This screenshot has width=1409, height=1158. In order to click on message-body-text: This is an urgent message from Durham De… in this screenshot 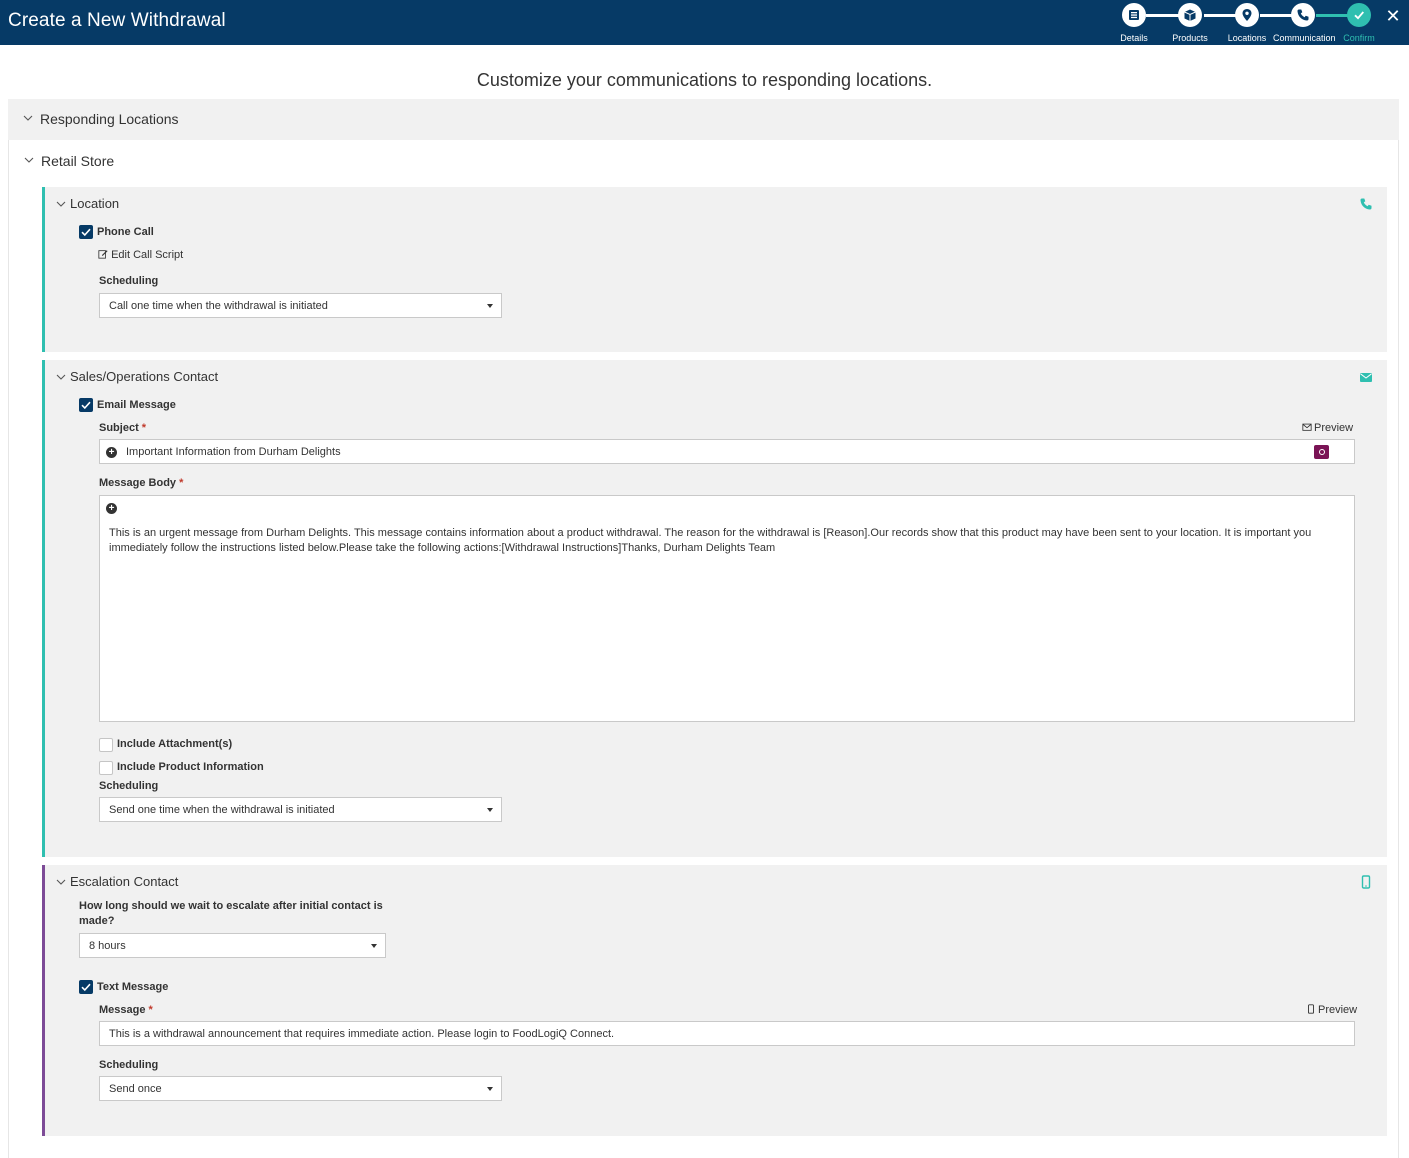, I will do `click(710, 540)`.